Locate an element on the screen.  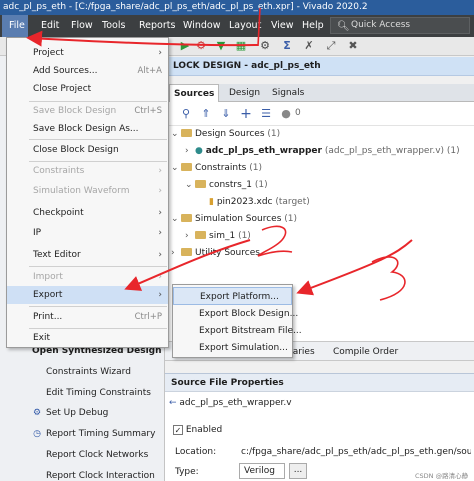
sources-tabs: Sources Design Signals is located at coordinates (319, 93).